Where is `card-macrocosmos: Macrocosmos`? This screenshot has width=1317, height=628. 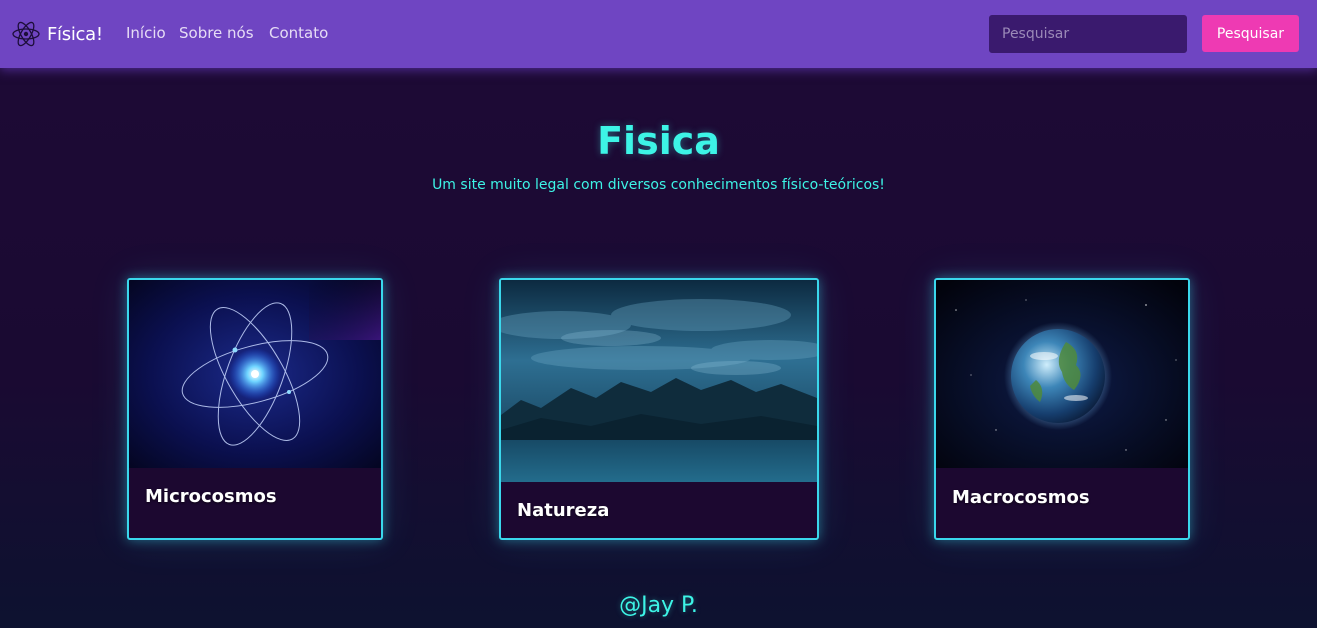
card-macrocosmos: Macrocosmos is located at coordinates (1062, 409).